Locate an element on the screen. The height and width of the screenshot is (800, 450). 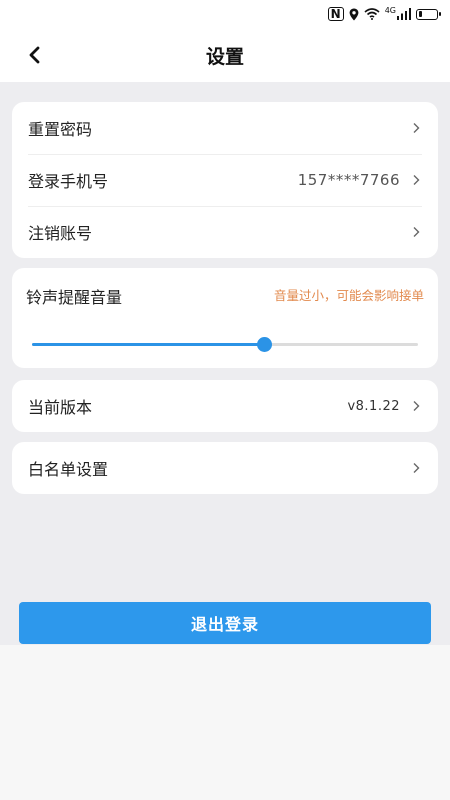
whitelist-card: 白名单设置 is located at coordinates (225, 468).